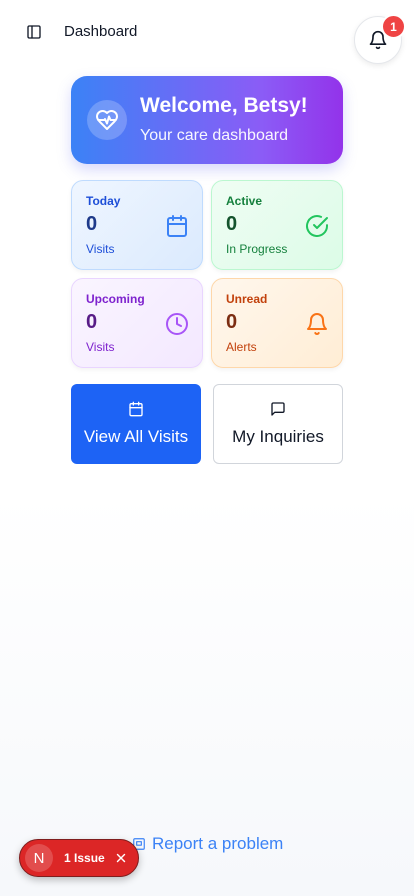  What do you see at coordinates (278, 436) in the screenshot?
I see `my-inquiries-label: My Inquiries` at bounding box center [278, 436].